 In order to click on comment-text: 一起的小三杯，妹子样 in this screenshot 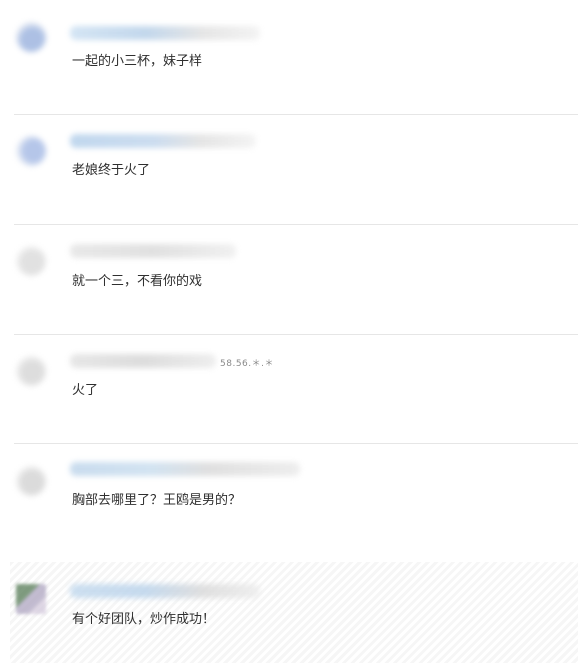, I will do `click(137, 61)`.